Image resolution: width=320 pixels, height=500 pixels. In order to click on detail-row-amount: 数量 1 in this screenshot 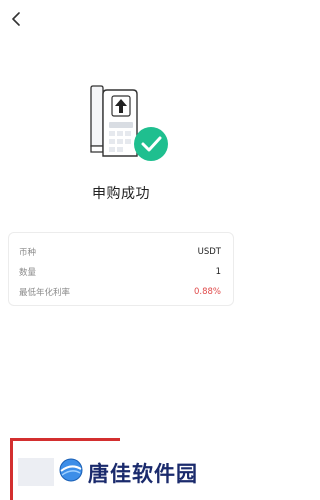, I will do `click(120, 272)`.